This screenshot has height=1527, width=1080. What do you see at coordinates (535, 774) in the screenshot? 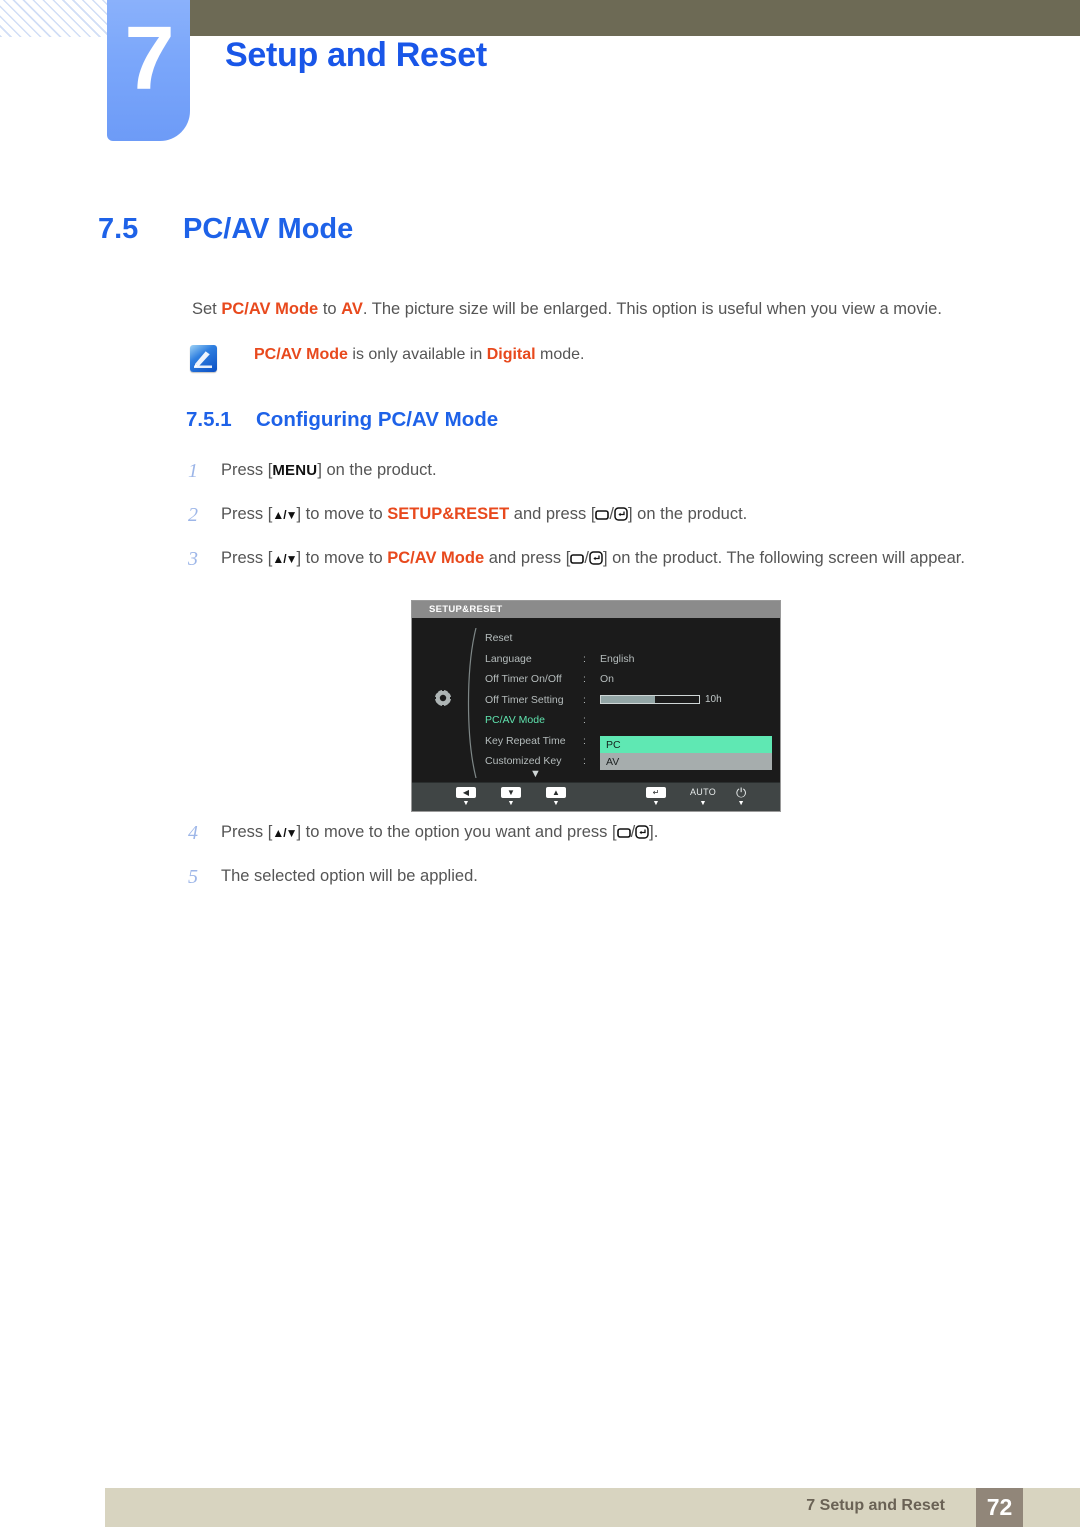
I see `scroll-down-indicator-icon: ▼` at bounding box center [535, 774].